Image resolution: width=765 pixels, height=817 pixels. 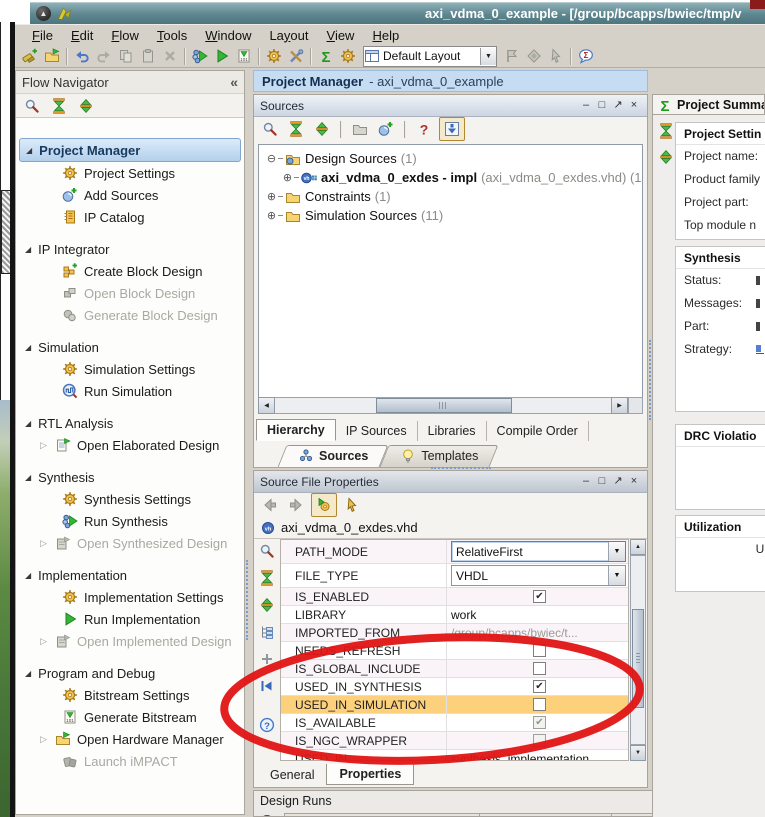 What do you see at coordinates (450, 196) in the screenshot?
I see `tree-row-constraints: ⊕ Constraints (1)` at bounding box center [450, 196].